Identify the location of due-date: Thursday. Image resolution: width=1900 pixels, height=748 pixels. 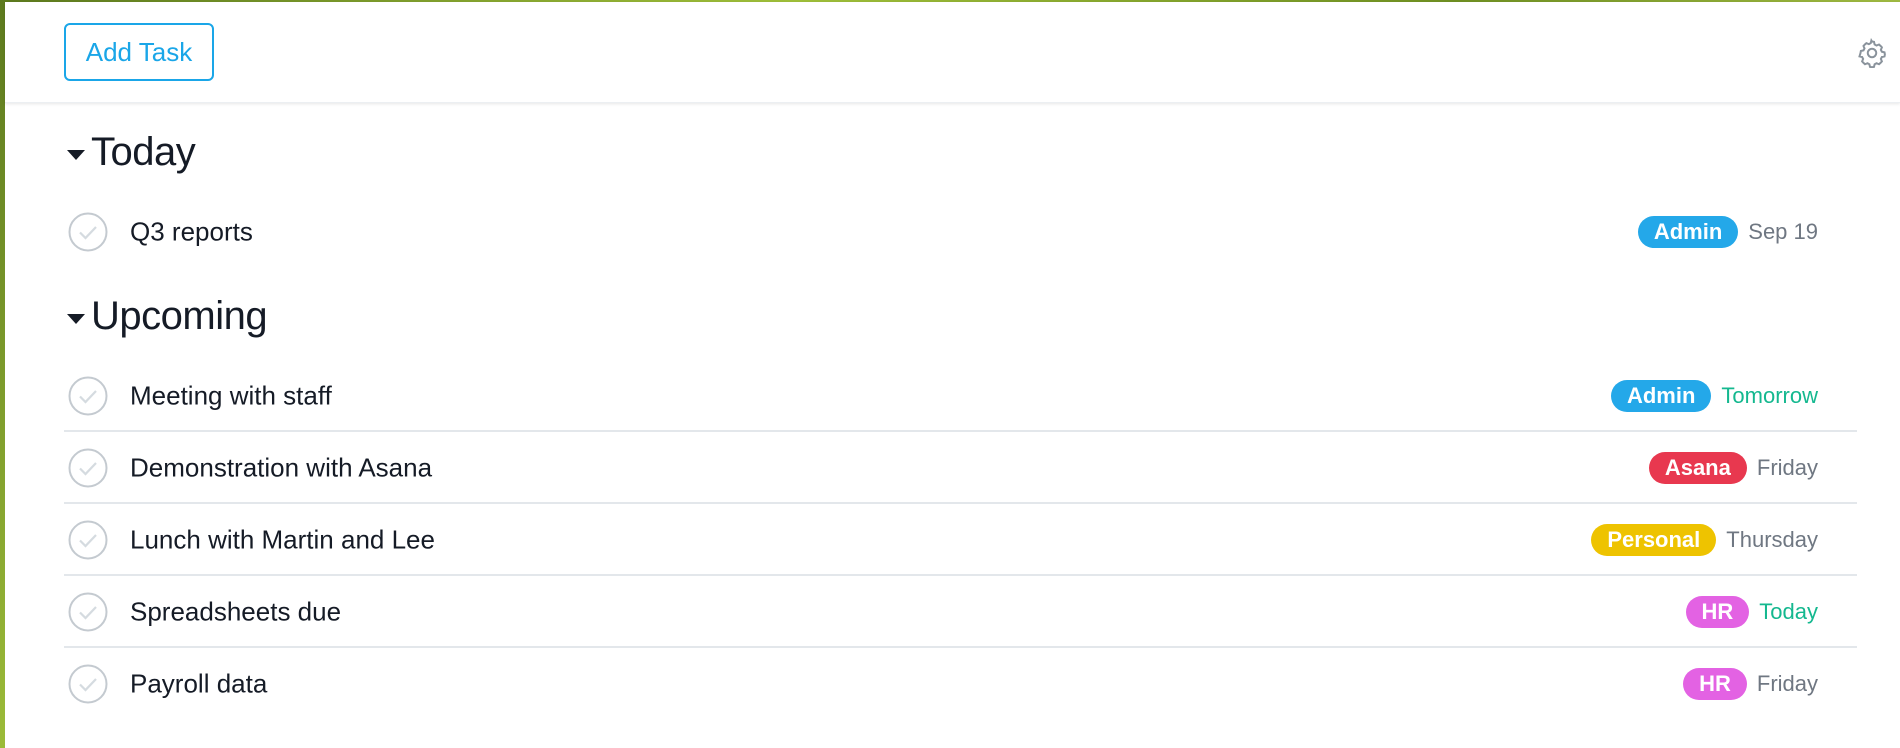
(1772, 539).